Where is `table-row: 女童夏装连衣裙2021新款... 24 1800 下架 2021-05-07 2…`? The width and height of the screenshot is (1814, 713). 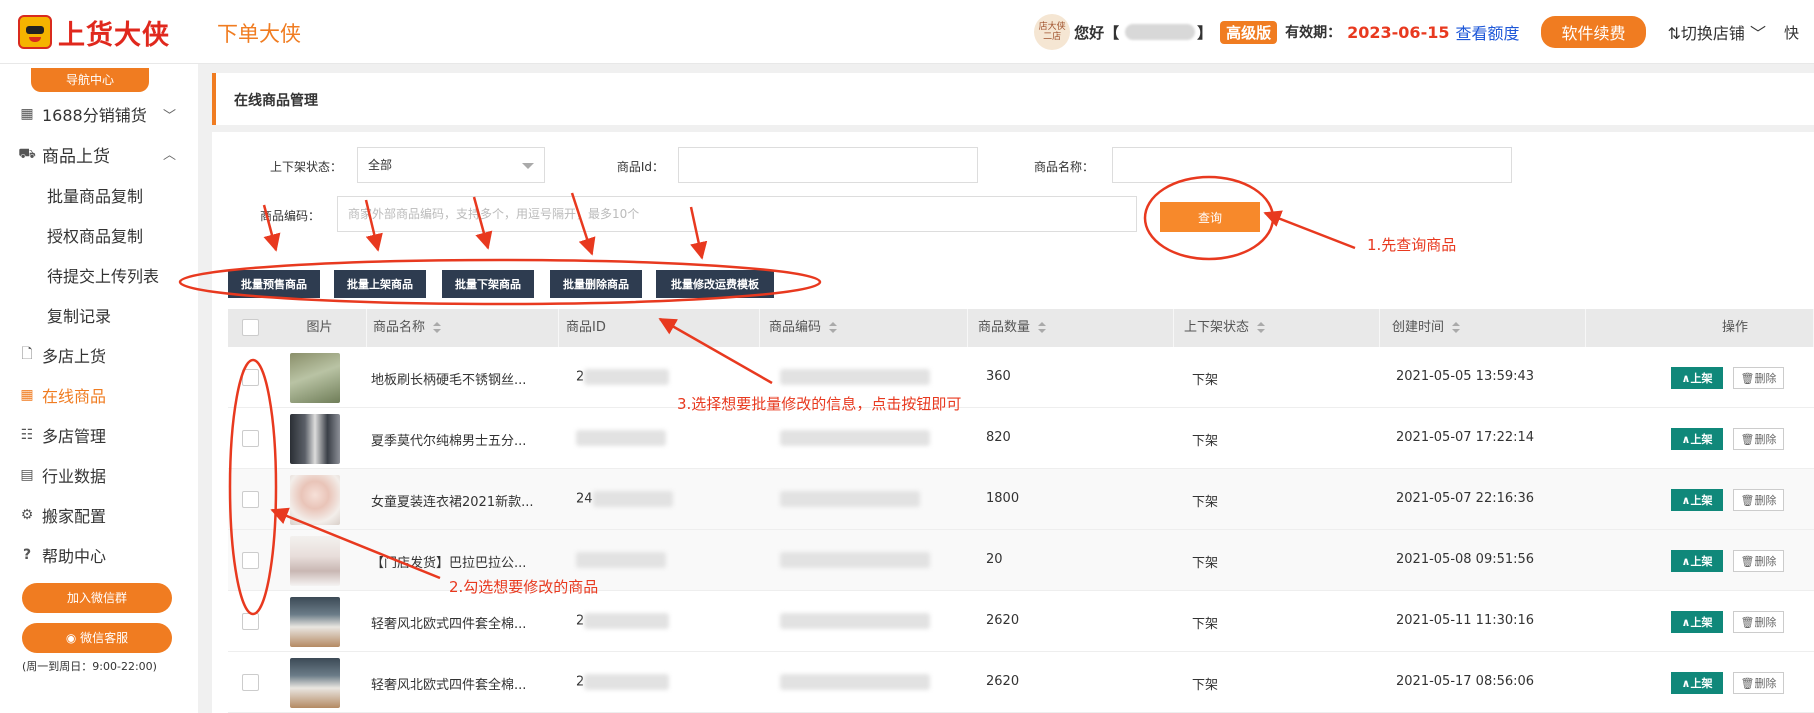 table-row: 女童夏装连衣裙2021新款... 24 1800 下架 2021-05-07 2… is located at coordinates (1021, 499).